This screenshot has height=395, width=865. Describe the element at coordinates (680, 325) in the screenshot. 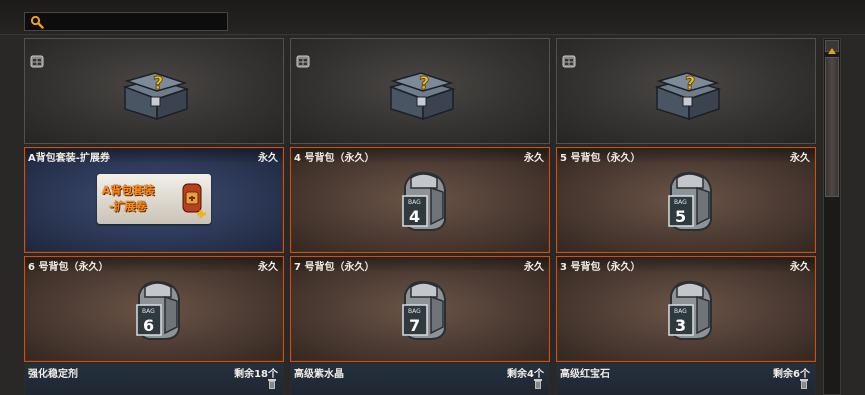

I see `bag-number: 3` at that location.